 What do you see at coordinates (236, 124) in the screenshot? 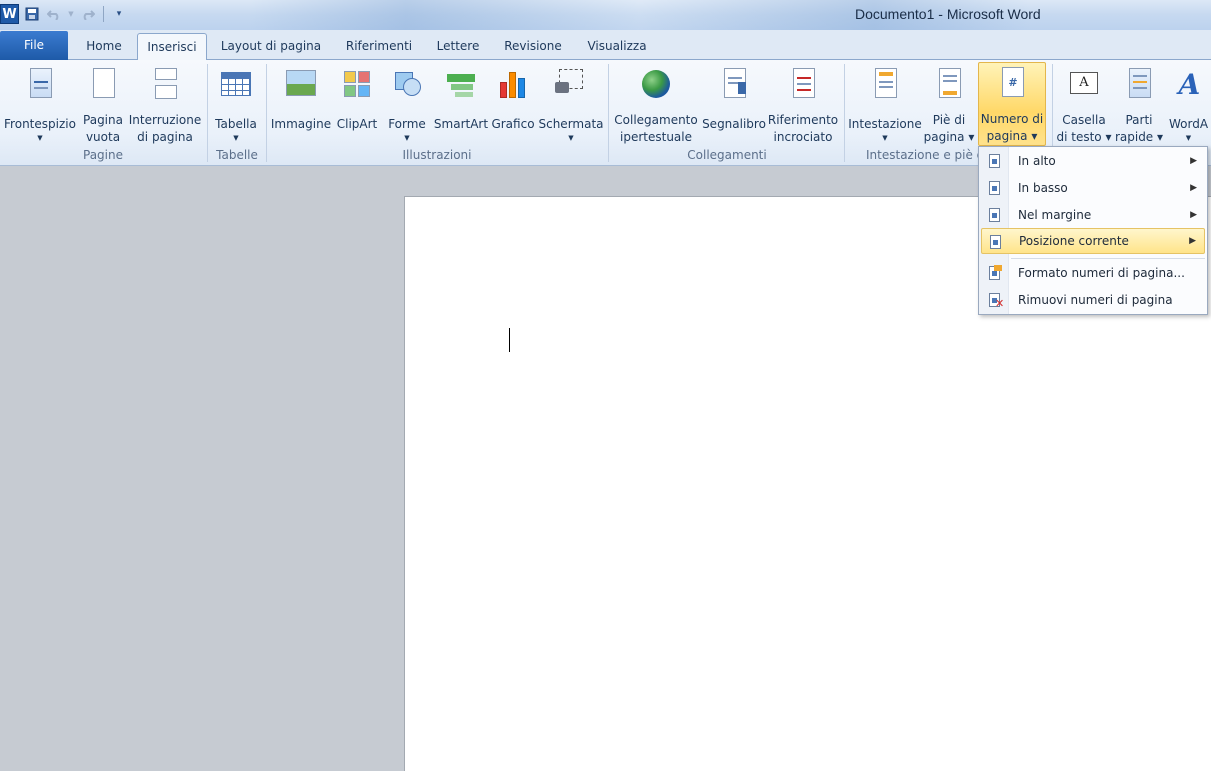
I see `tabella-label: Tabella` at bounding box center [236, 124].